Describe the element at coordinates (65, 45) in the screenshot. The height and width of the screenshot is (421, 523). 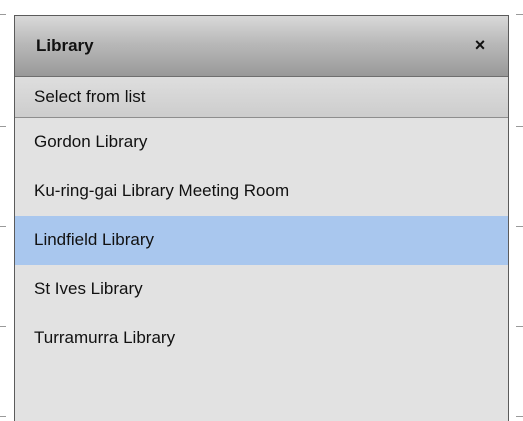
I see `dialog-title: Library` at that location.